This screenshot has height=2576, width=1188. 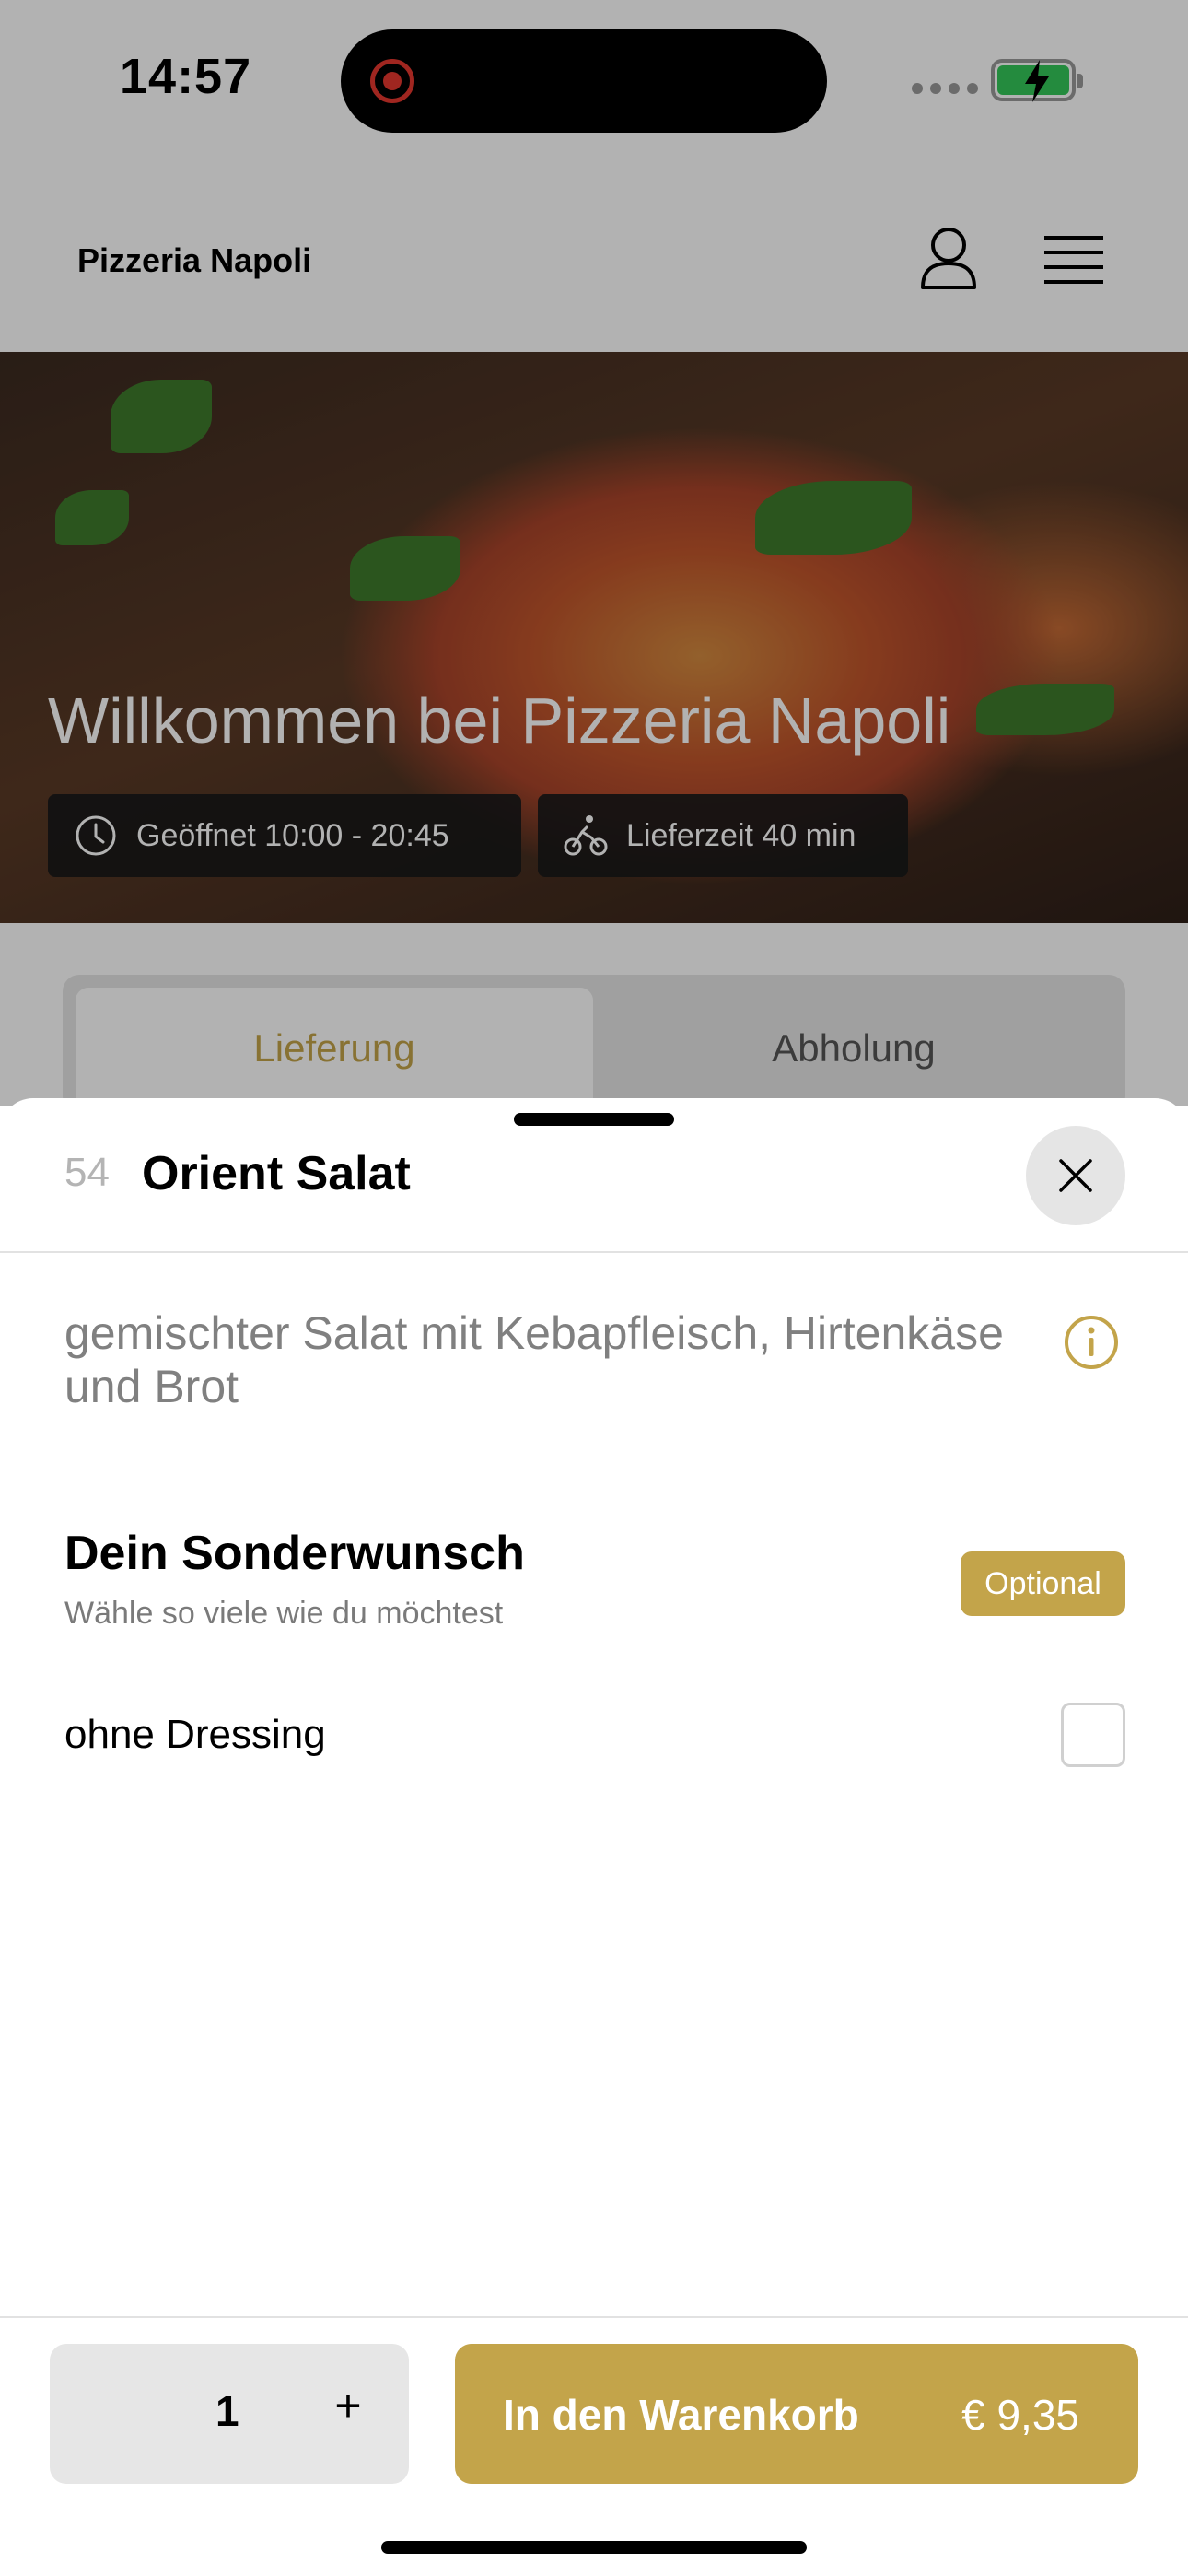 What do you see at coordinates (276, 1173) in the screenshot?
I see `item-name: Orient Salat` at bounding box center [276, 1173].